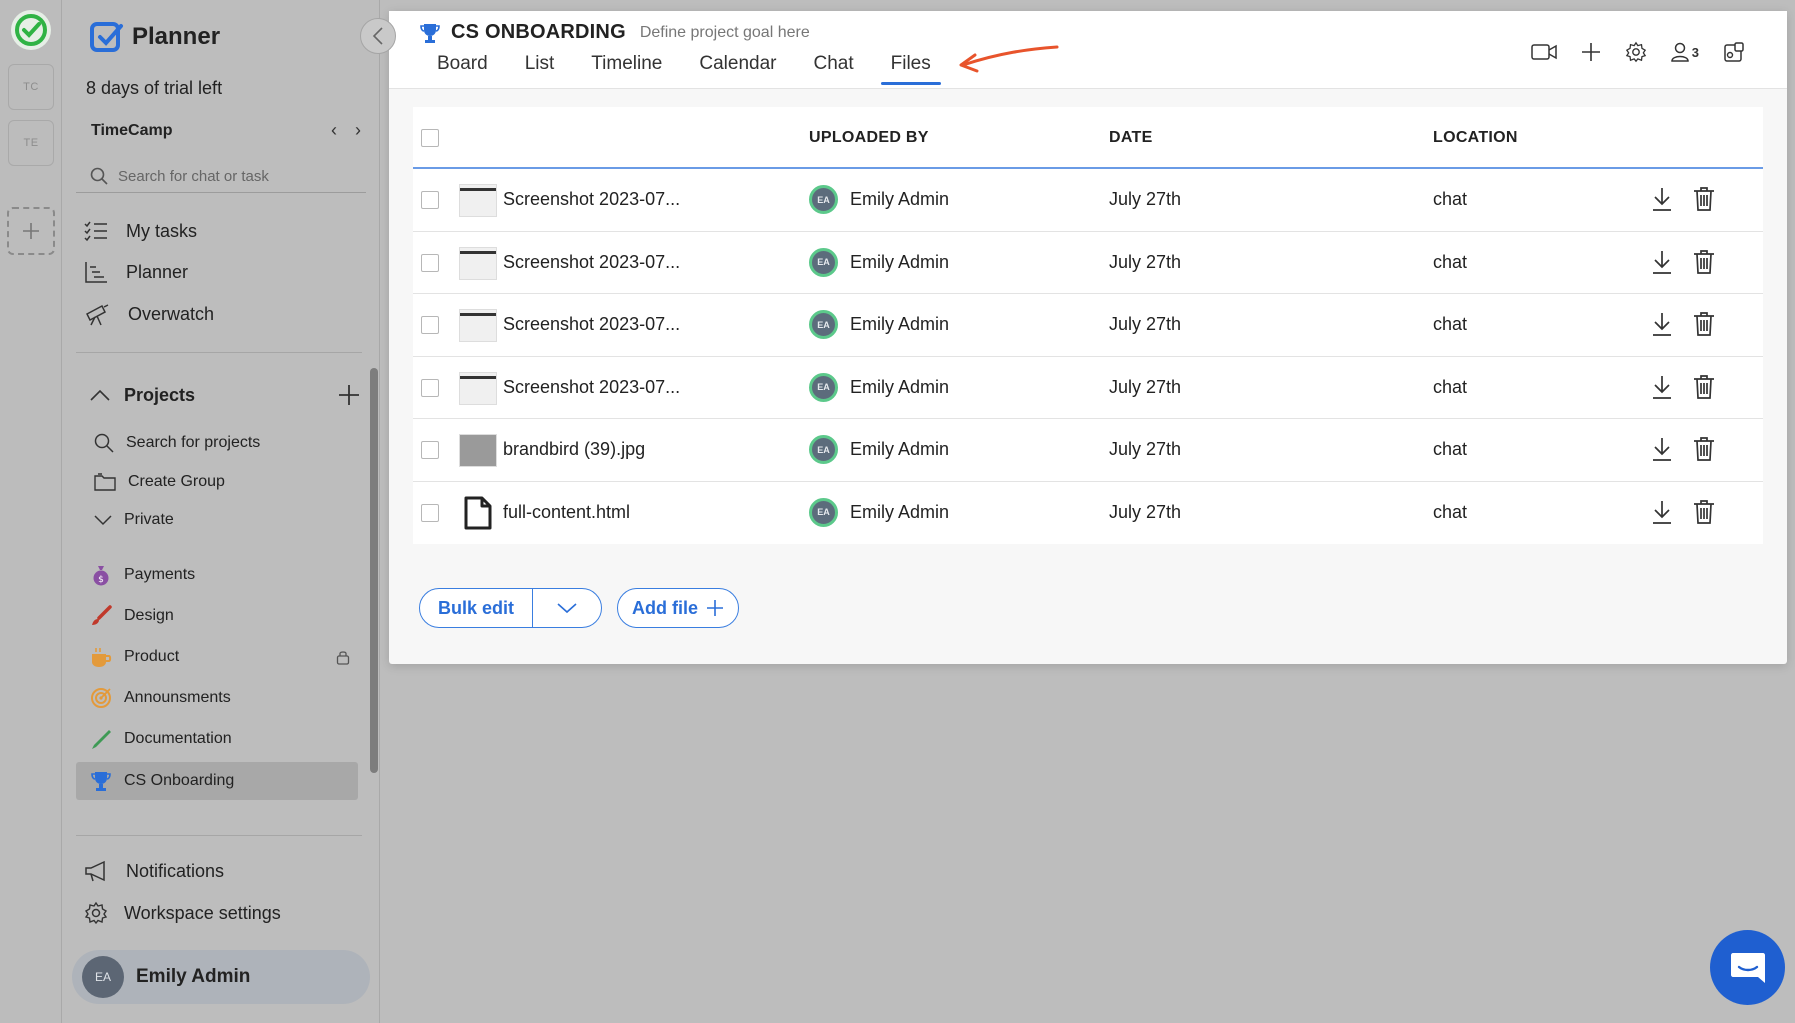 This screenshot has height=1023, width=1795. I want to click on support-chat-button, so click(1747, 967).